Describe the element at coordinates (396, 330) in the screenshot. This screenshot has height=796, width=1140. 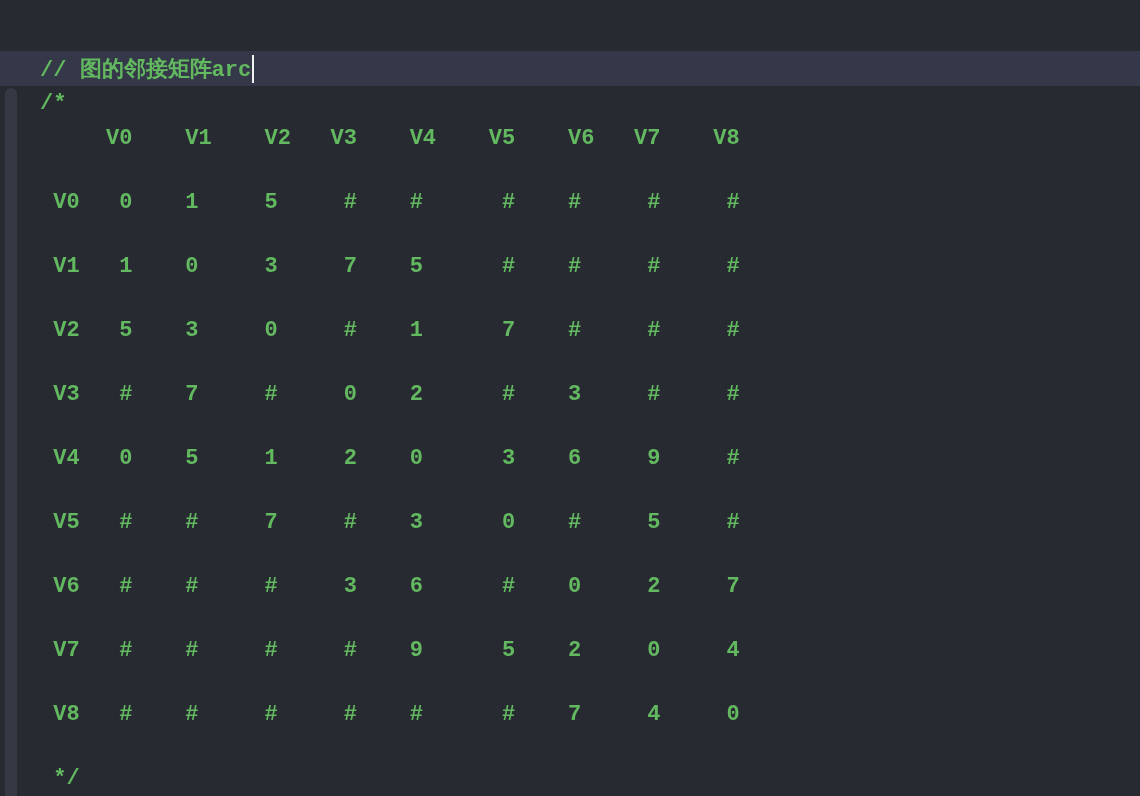
I see `code-line: V2 5 3 0 # 1 7 # # #` at that location.